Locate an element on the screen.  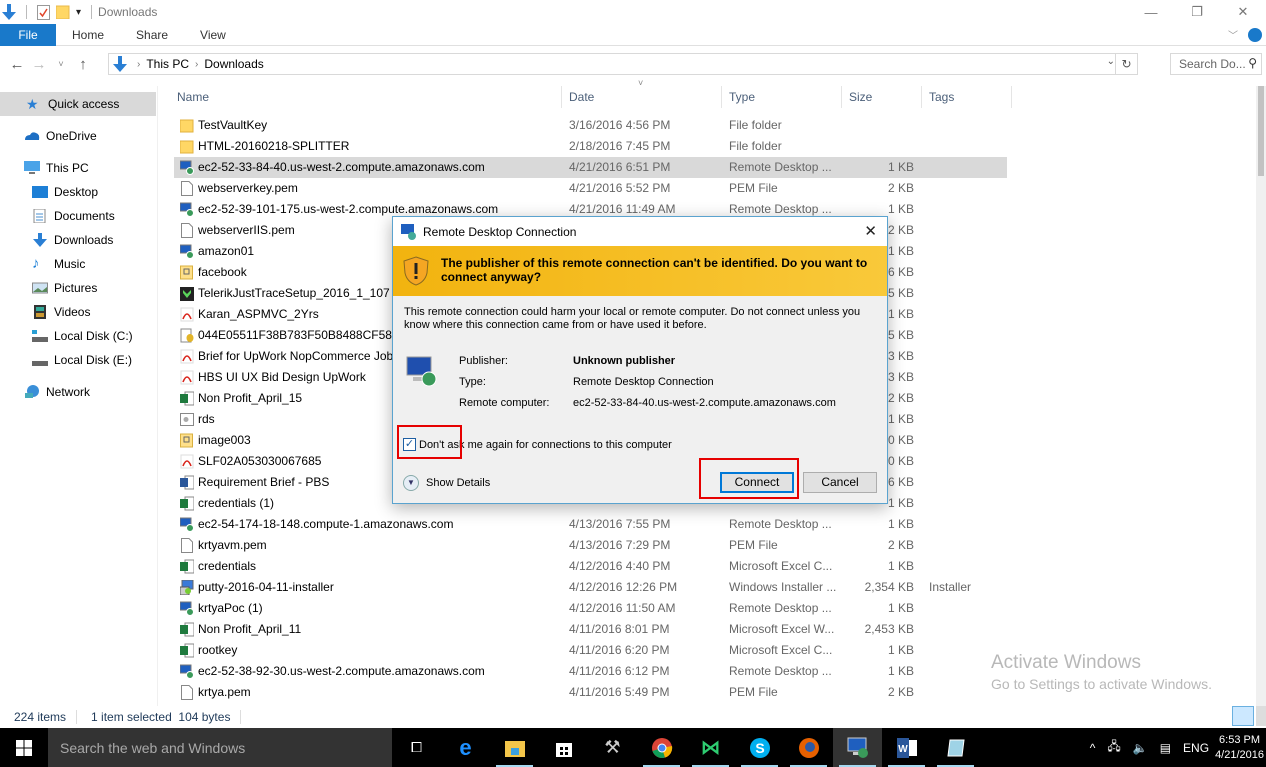
publisher-value: Unknown publisher is located at coordinates (624, 361).